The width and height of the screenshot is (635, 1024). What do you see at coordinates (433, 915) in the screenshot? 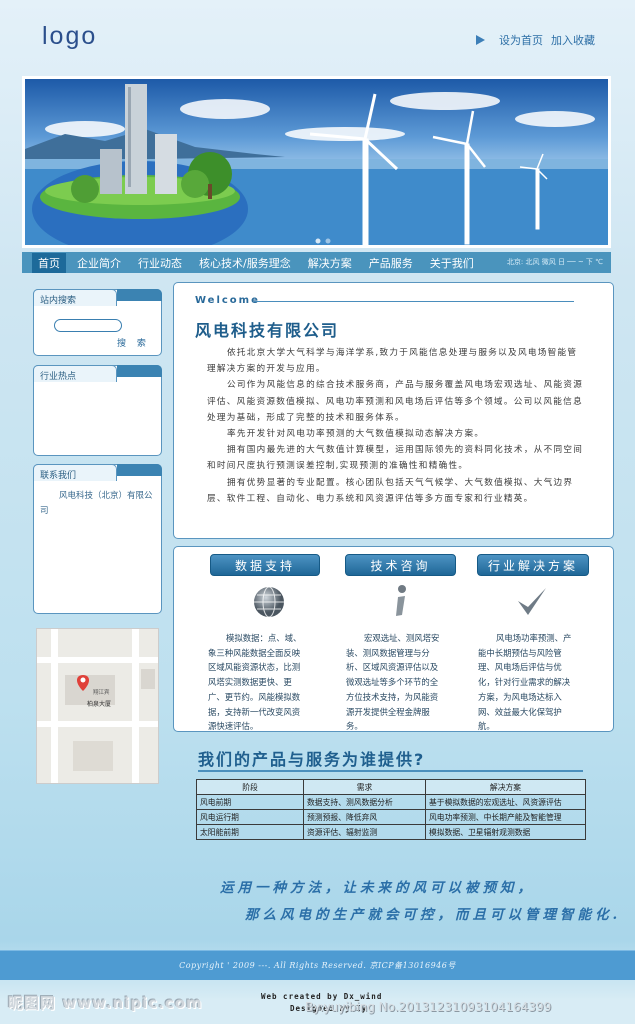
I see `slogan-line-2: 那么风电的生产就会可控，而且可以管理智能化.` at bounding box center [433, 915].